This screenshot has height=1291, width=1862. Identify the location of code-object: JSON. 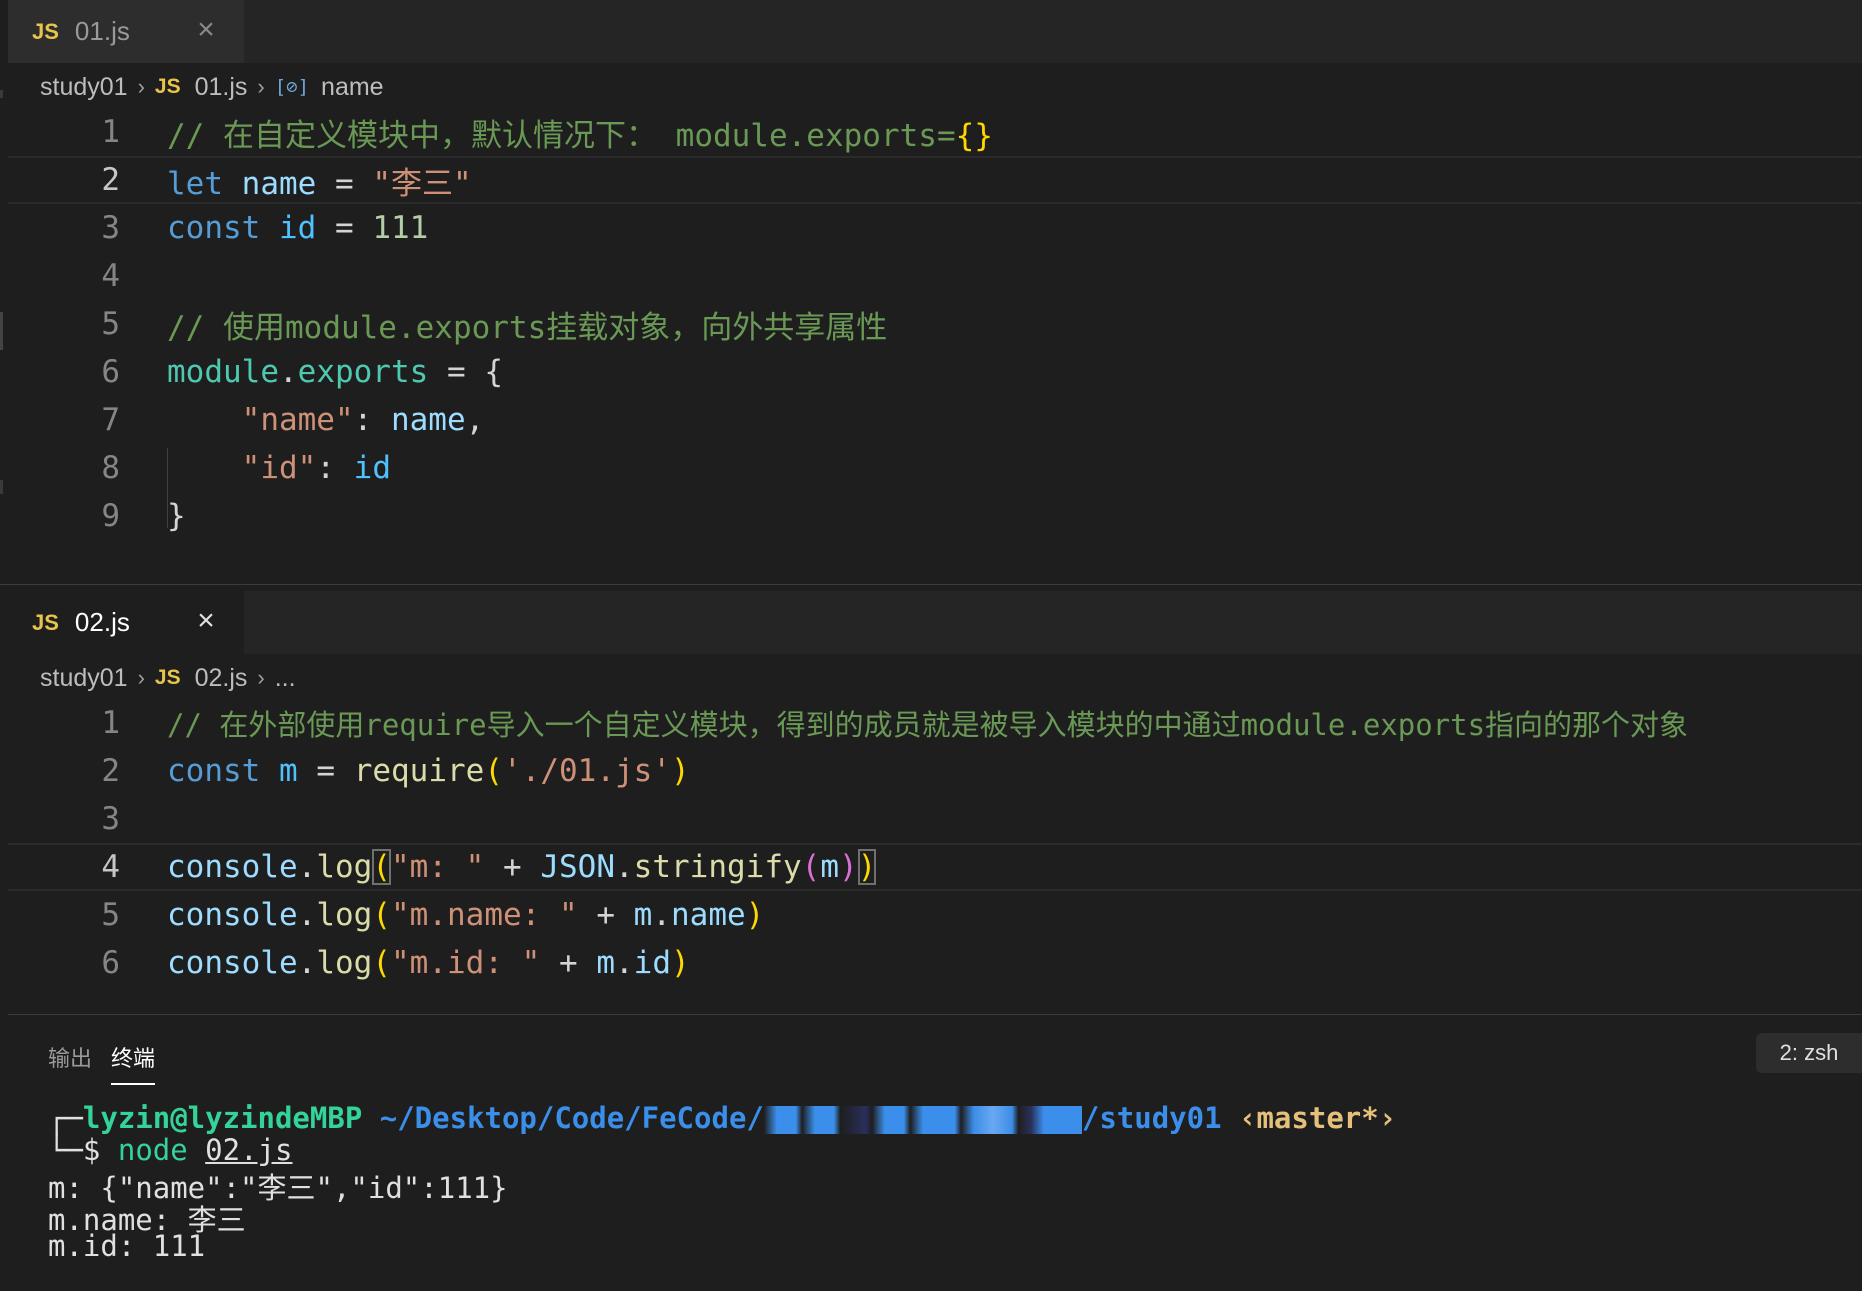
(577, 867).